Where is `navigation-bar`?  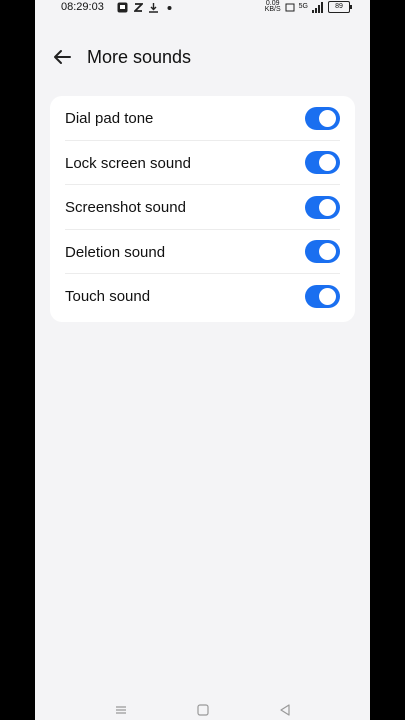
navigation-bar is located at coordinates (202, 710).